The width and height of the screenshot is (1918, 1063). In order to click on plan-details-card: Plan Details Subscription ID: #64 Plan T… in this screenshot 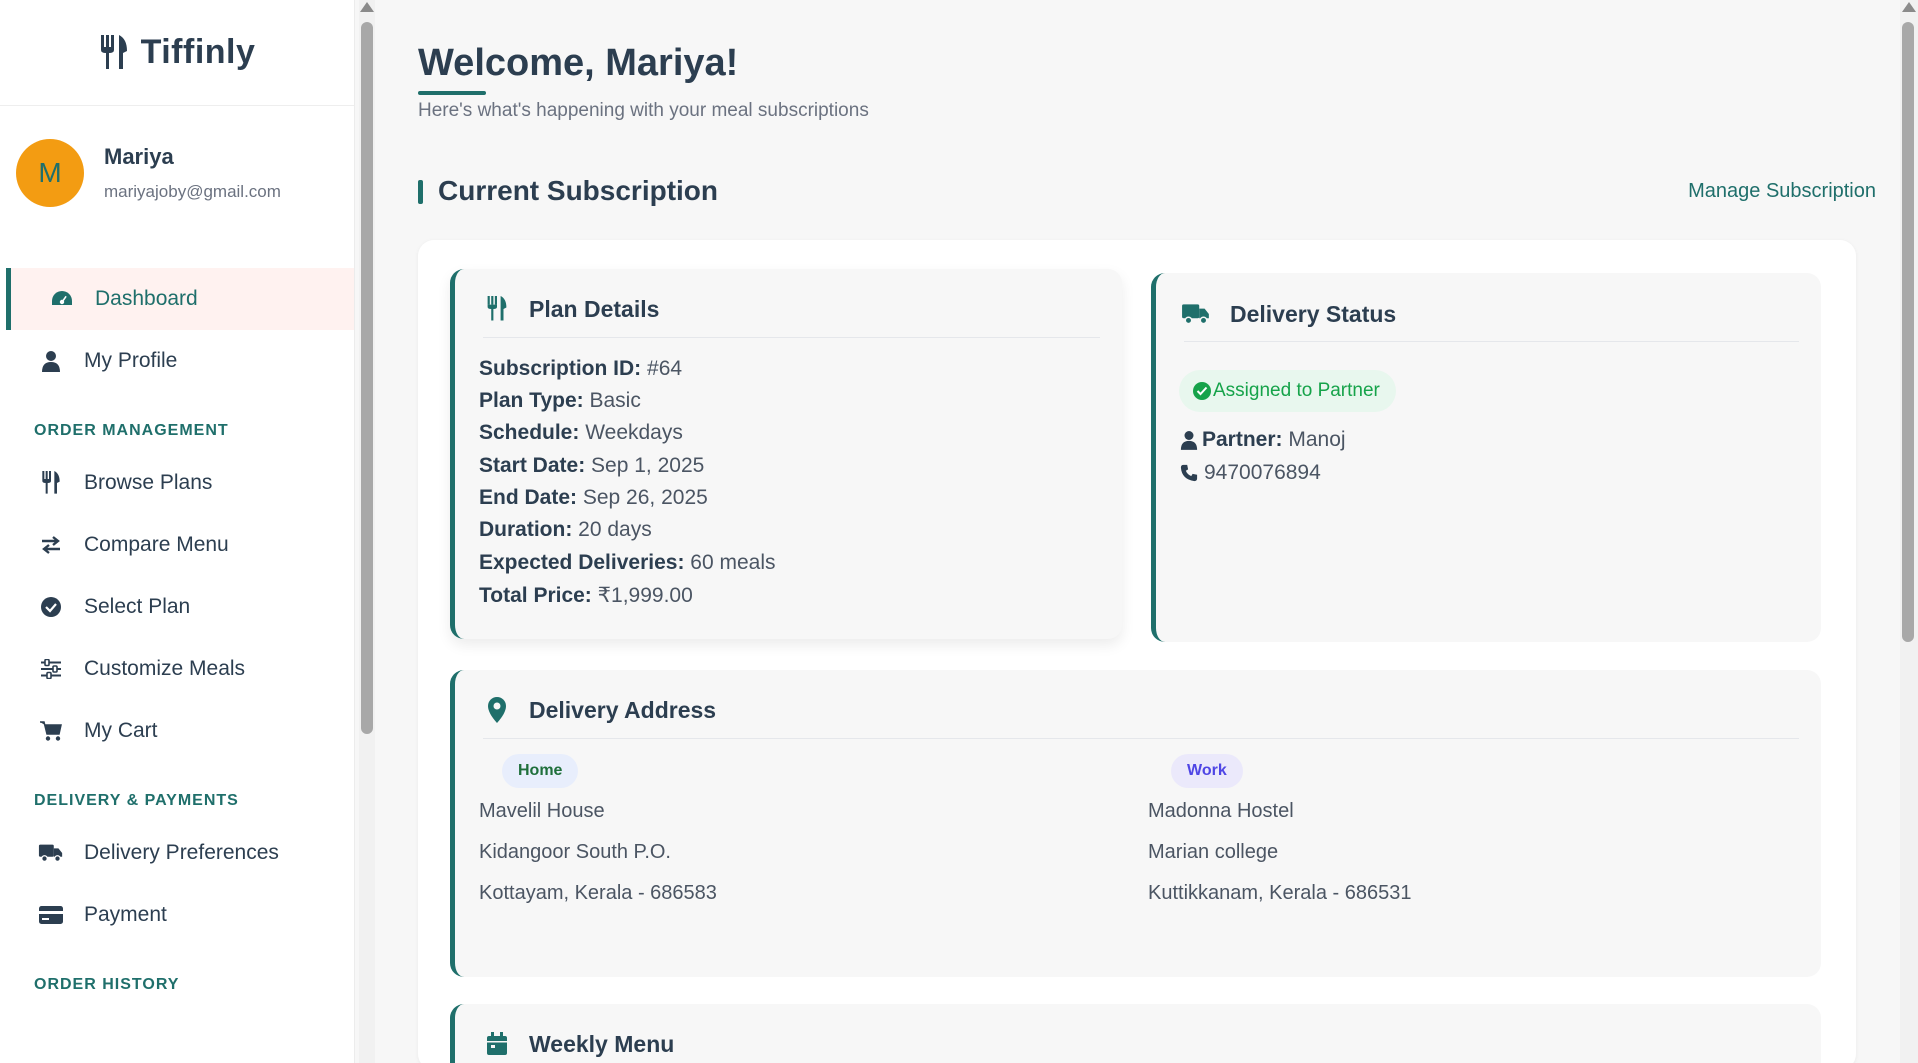, I will do `click(786, 454)`.